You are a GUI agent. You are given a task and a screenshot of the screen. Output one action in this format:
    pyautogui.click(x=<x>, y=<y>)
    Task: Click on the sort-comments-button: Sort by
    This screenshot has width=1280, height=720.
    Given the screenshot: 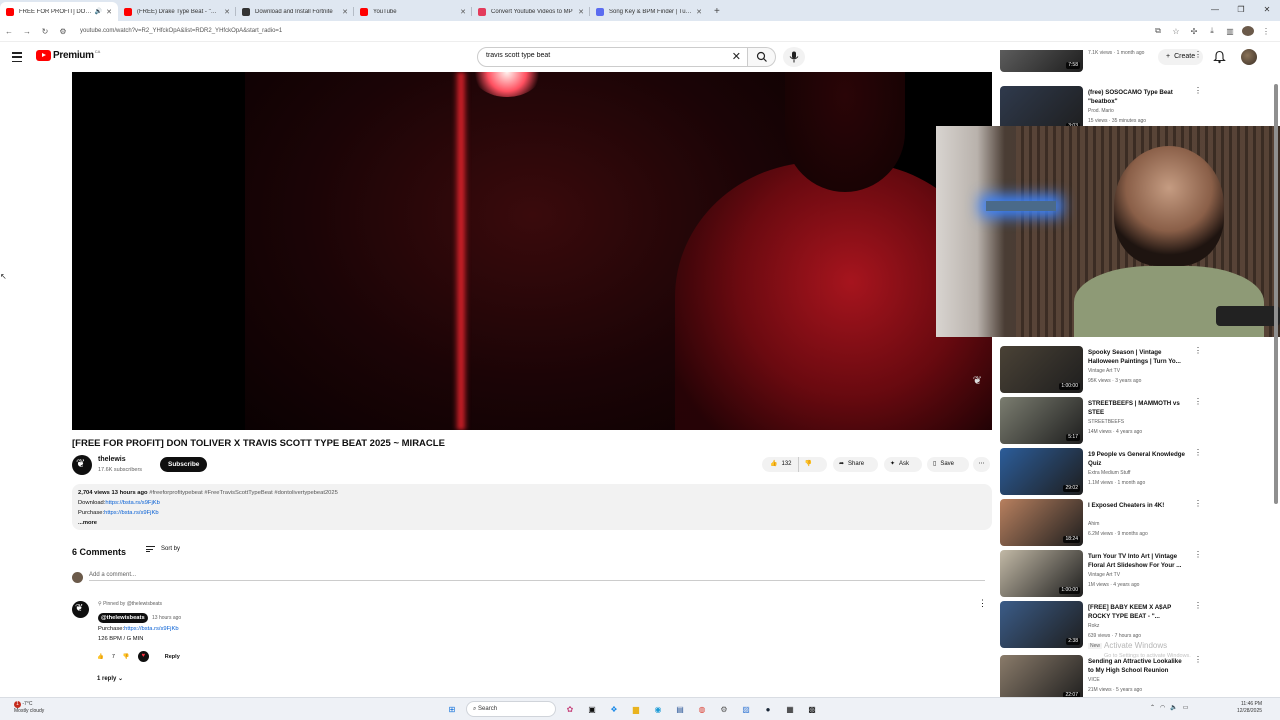 What is the action you would take?
    pyautogui.click(x=163, y=549)
    